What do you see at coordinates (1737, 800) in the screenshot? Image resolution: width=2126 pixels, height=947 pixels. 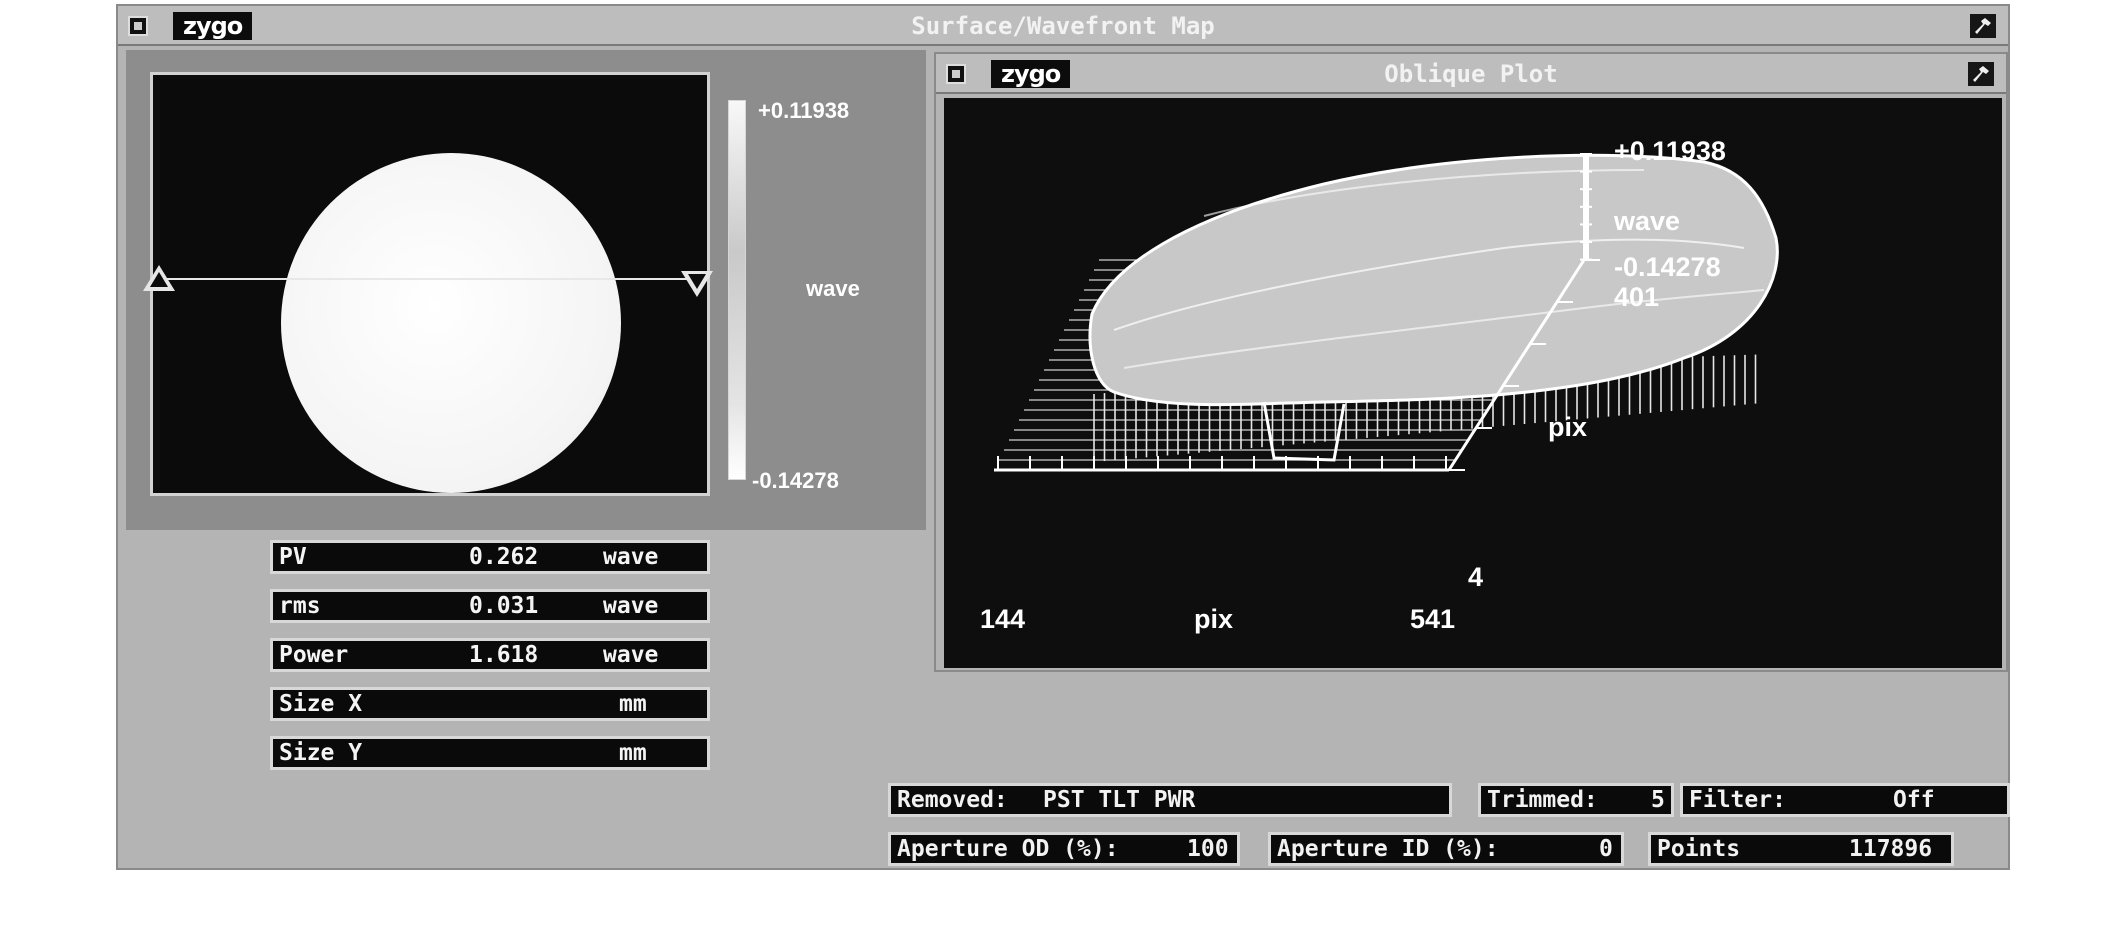 I see `filter-label: Filter:` at bounding box center [1737, 800].